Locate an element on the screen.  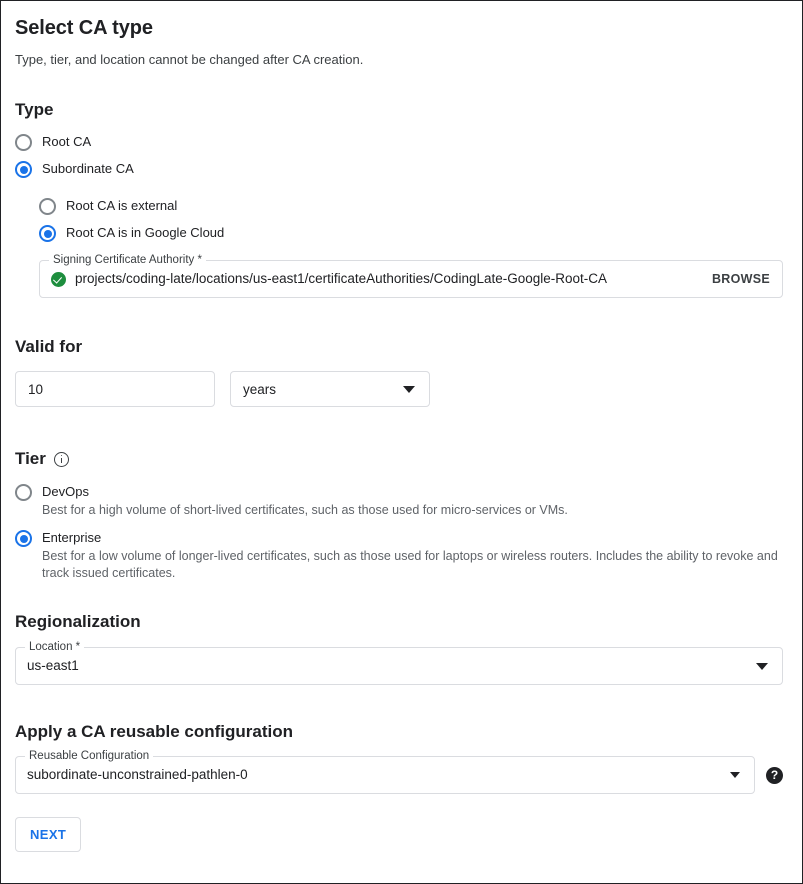
radio-label-subordinate-ca: Subordinate CA is located at coordinates (88, 168).